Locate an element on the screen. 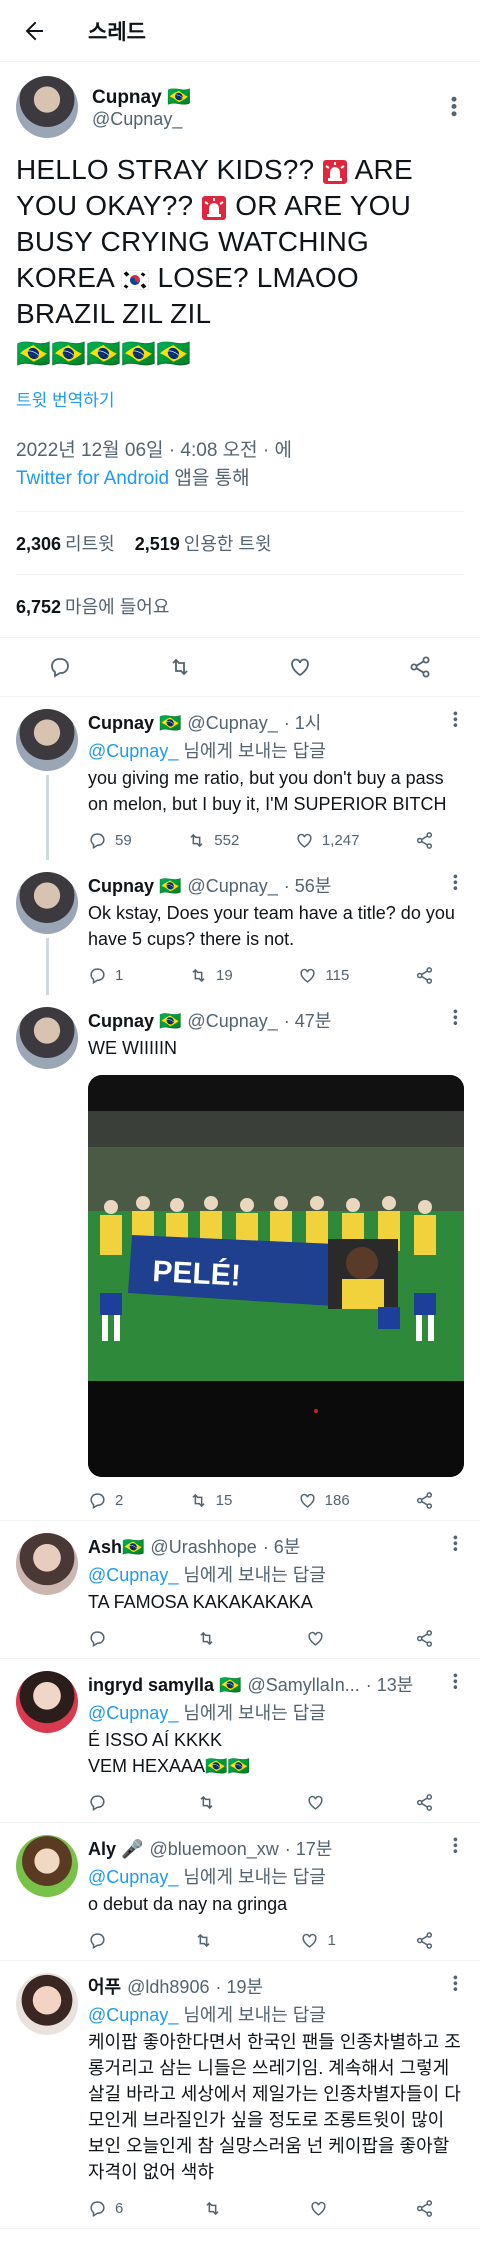 Image resolution: width=480 pixels, height=2242 pixels. retweet-button: 552 is located at coordinates (213, 840).